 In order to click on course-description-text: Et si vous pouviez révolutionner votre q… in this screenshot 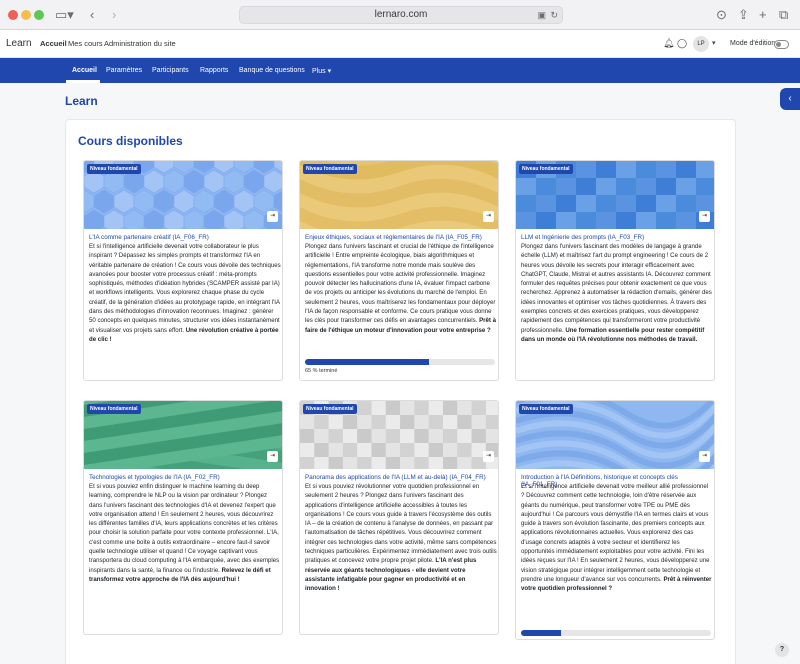, I will do `click(401, 524)`.